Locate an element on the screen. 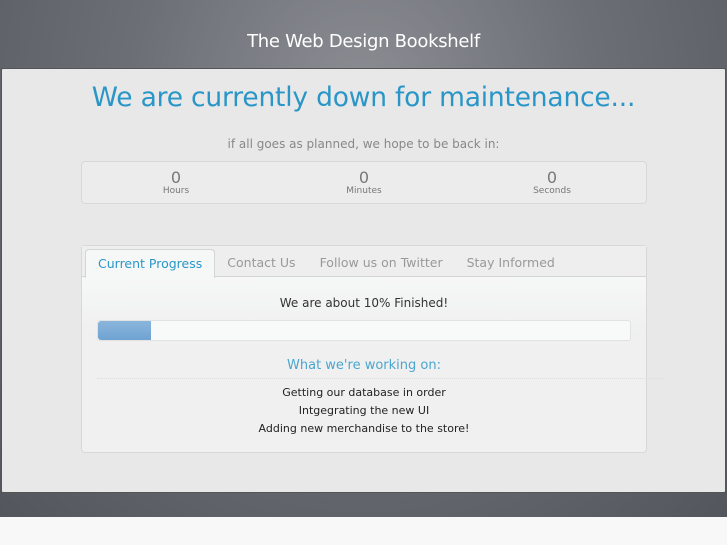 The height and width of the screenshot is (545, 727). working-title: What we're working on: is located at coordinates (364, 365).